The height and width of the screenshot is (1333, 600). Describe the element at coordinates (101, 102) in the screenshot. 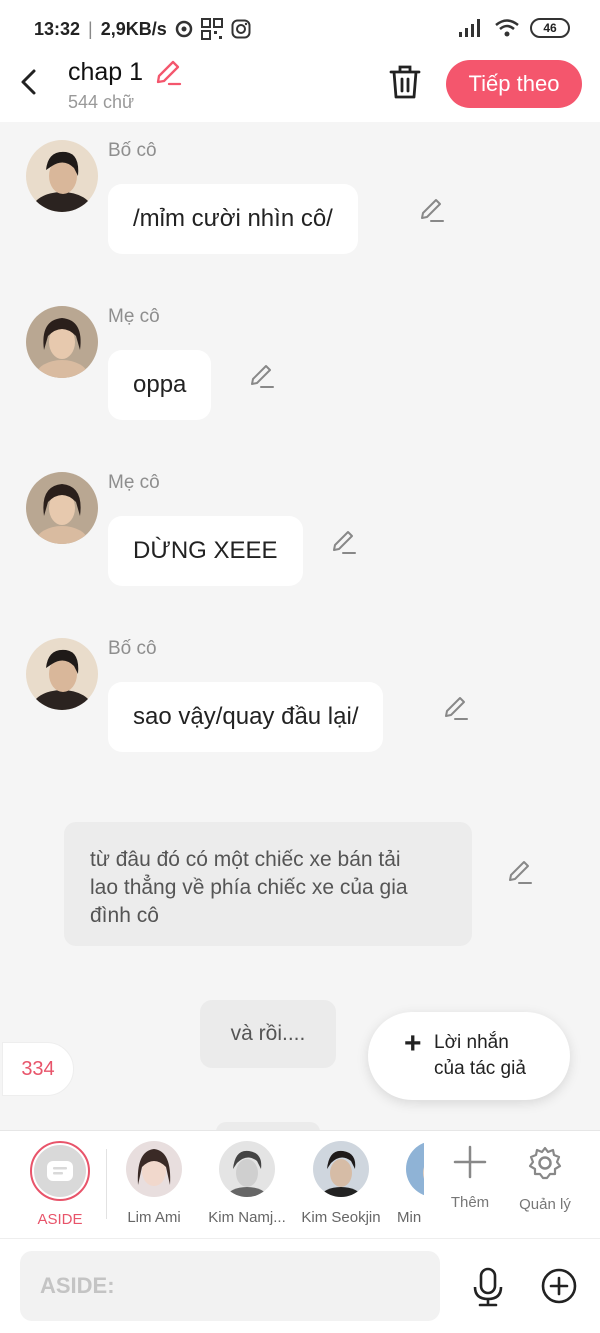

I see `word-count: 544 chữ` at that location.